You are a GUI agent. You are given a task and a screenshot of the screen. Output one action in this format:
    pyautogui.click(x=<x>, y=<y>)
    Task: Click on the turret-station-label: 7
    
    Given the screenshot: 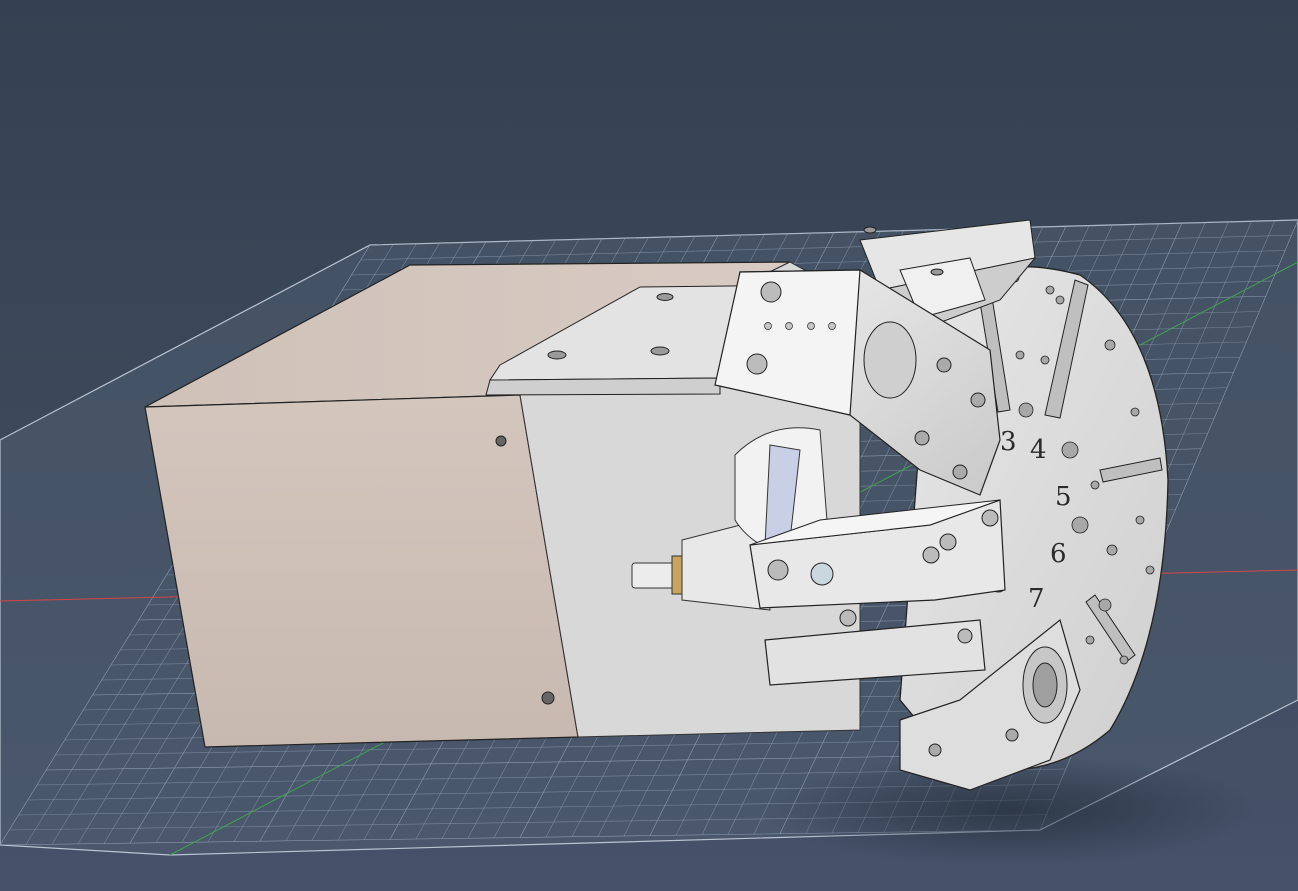 What is the action you would take?
    pyautogui.click(x=1036, y=599)
    